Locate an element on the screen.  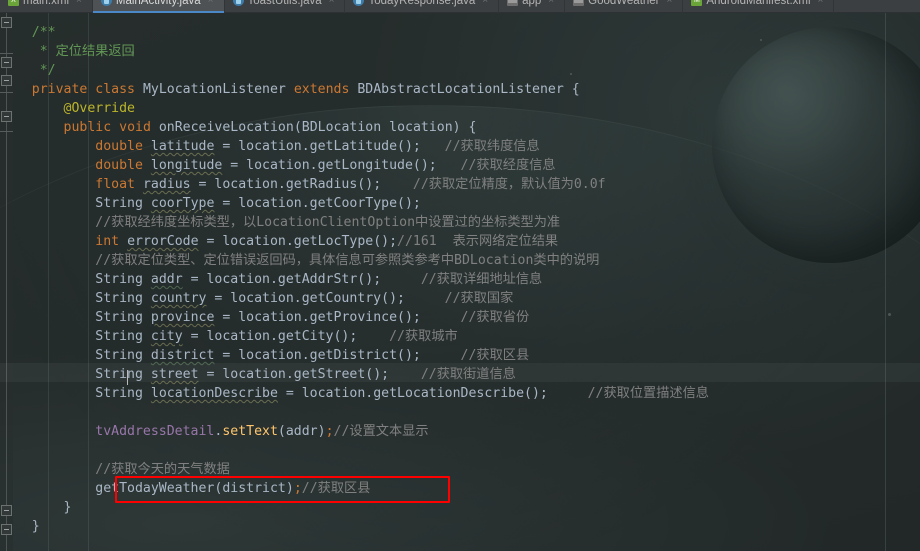
code-token: //获取纬度信息 is located at coordinates (480, 146).